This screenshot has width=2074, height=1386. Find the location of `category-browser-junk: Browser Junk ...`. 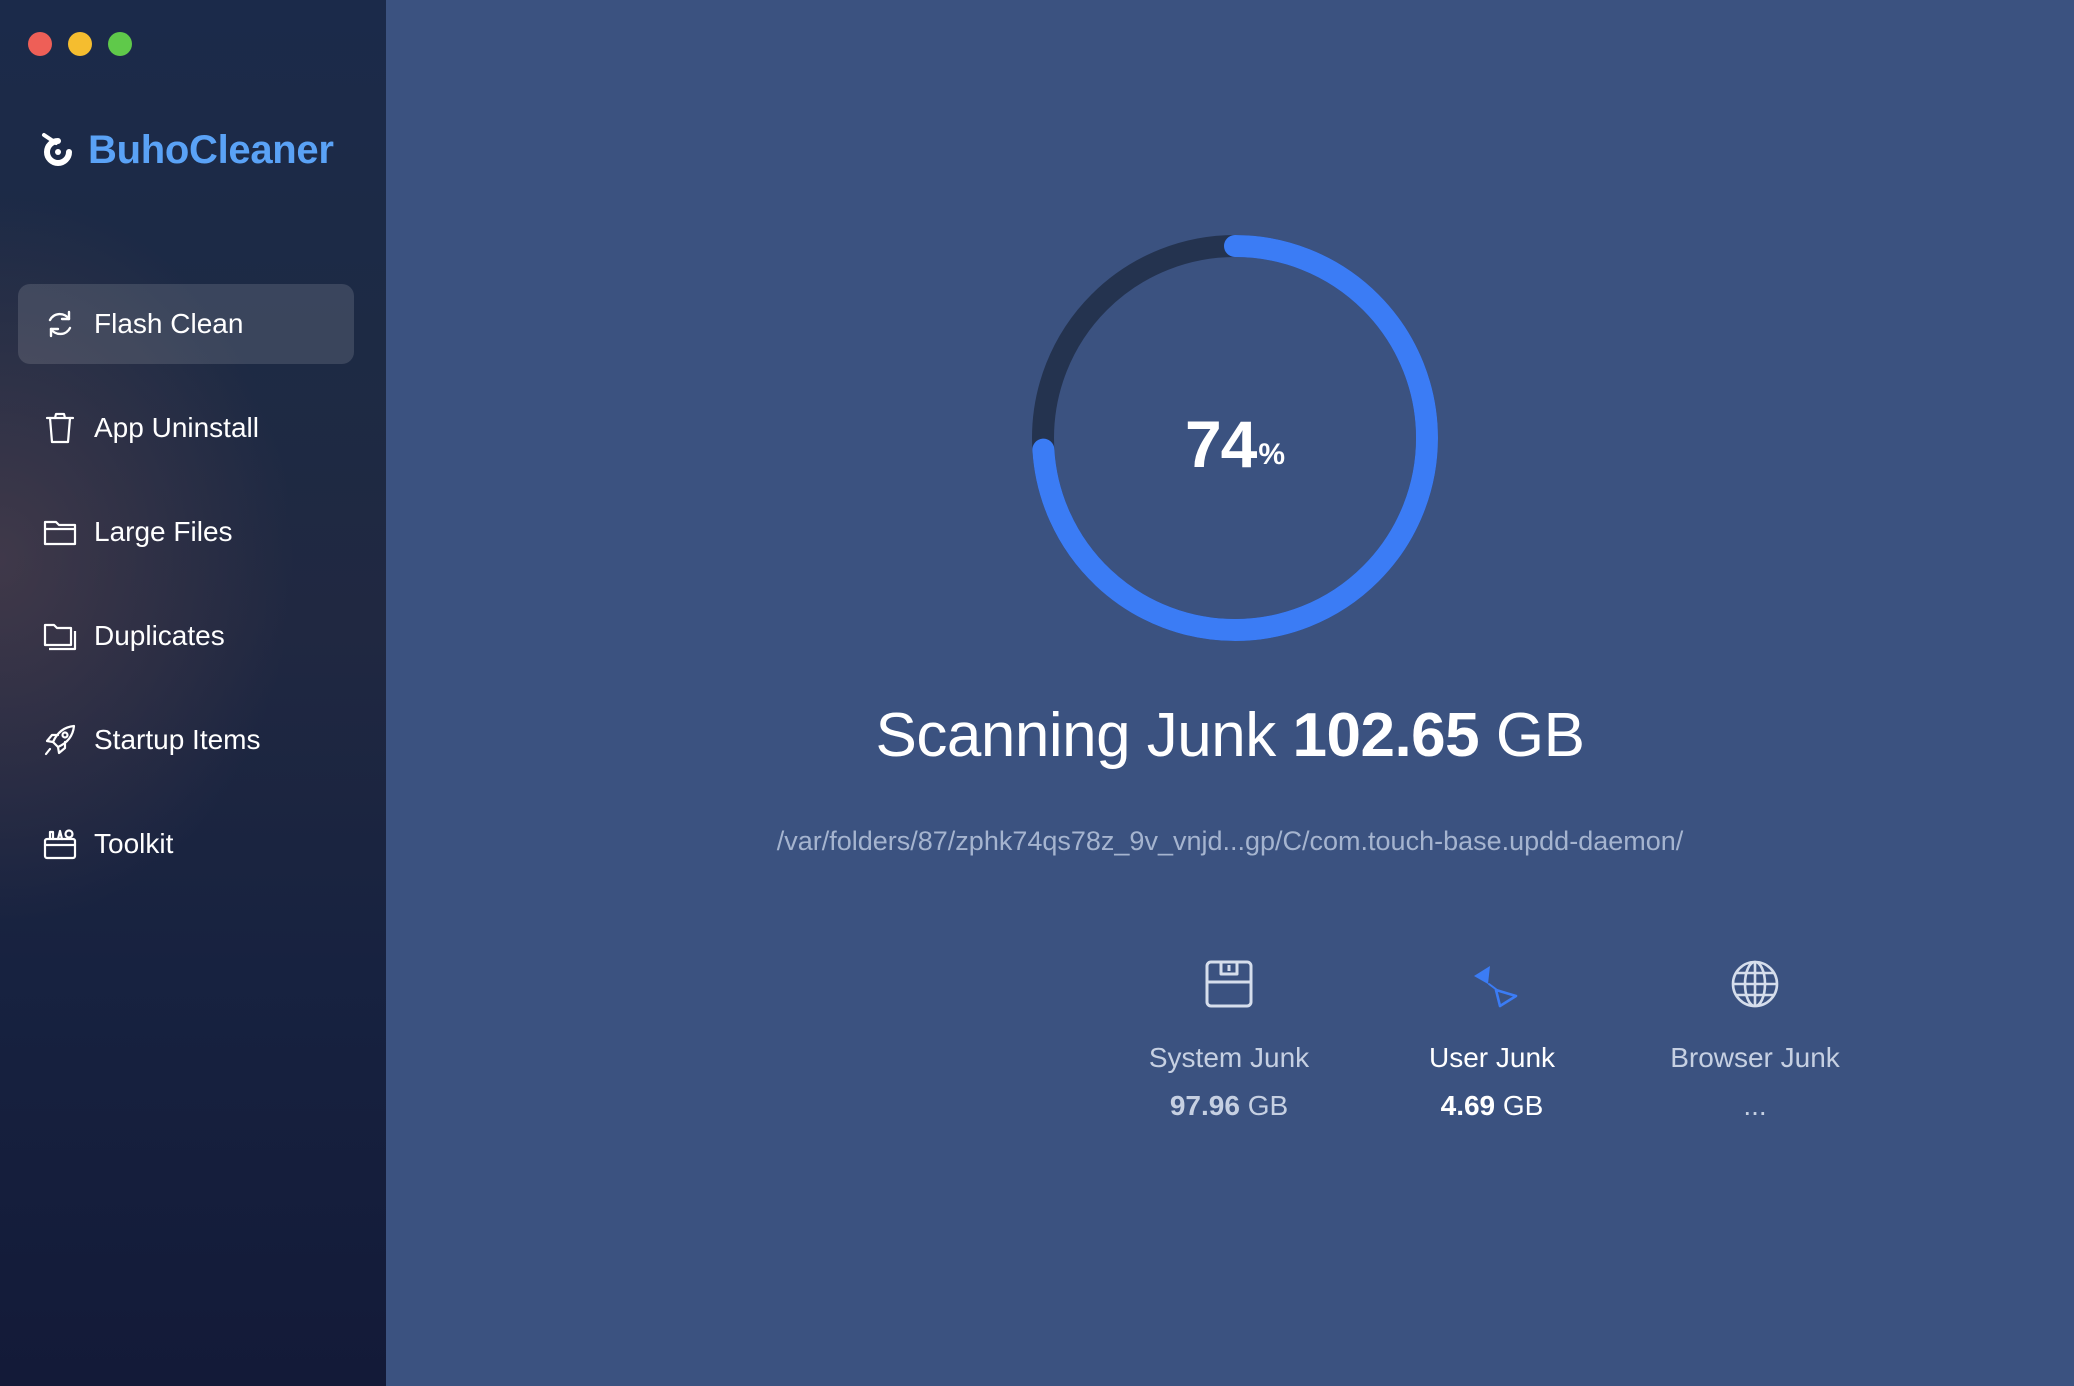

category-browser-junk: Browser Junk ... is located at coordinates (1755, 1037).